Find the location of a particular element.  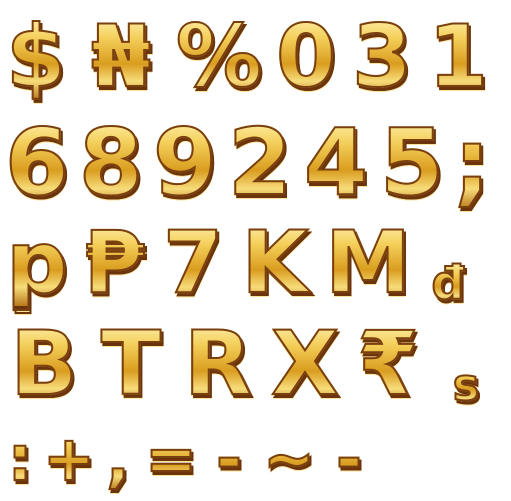

glyph-dong-sign: đ is located at coordinates (448, 283).